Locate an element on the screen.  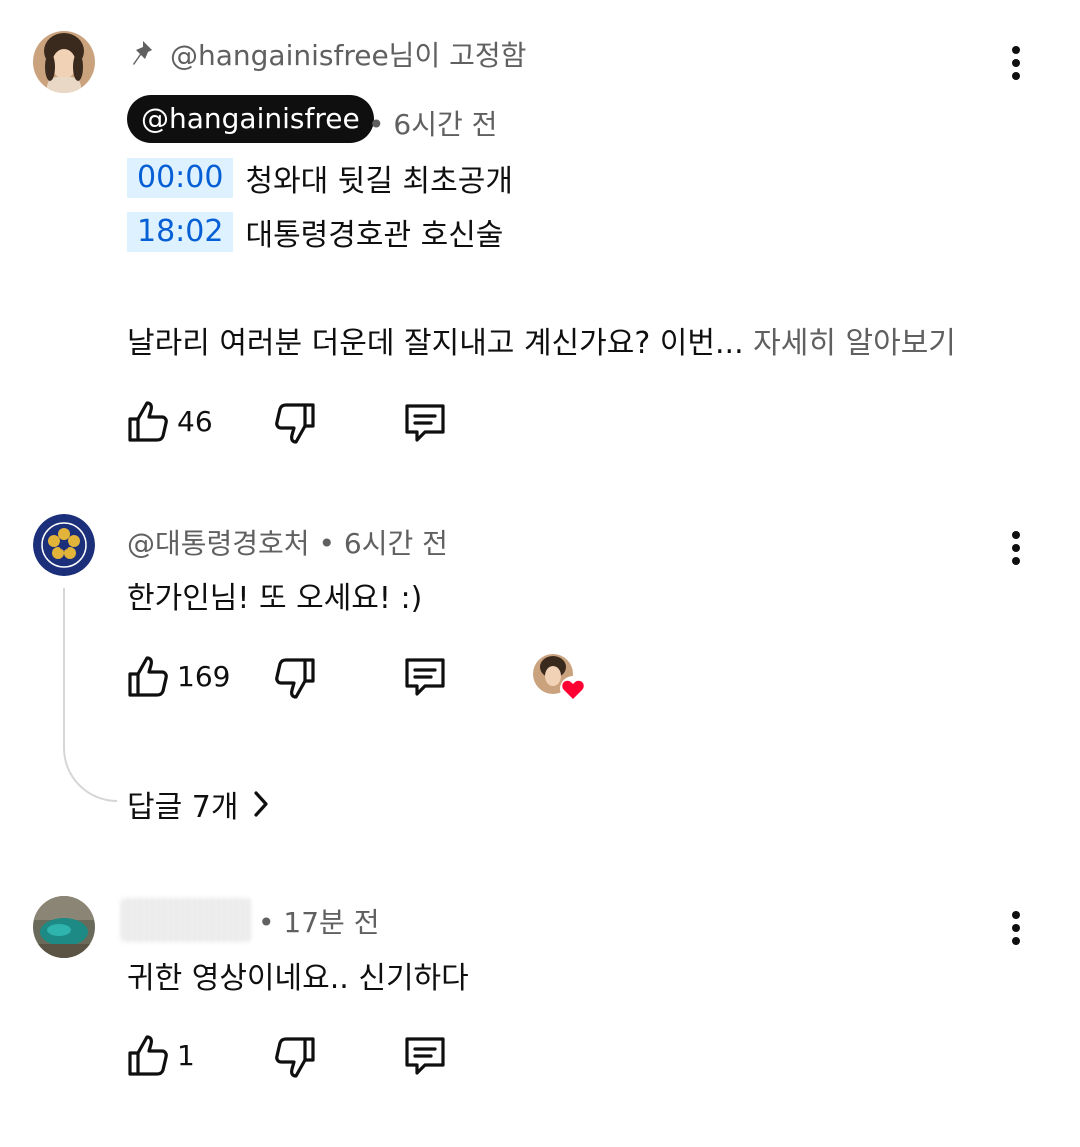
chapter-row: 18:02 대통령경호관 호신술 is located at coordinates (315, 232).